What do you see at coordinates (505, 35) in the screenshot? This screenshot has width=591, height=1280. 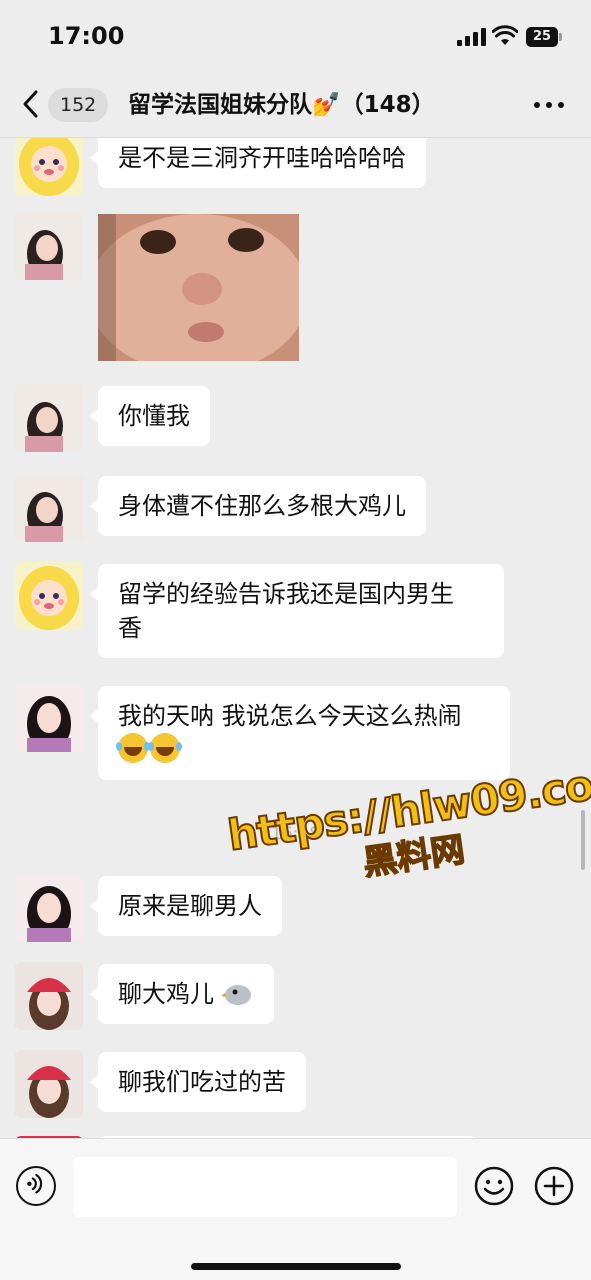 I see `wifi-icon` at bounding box center [505, 35].